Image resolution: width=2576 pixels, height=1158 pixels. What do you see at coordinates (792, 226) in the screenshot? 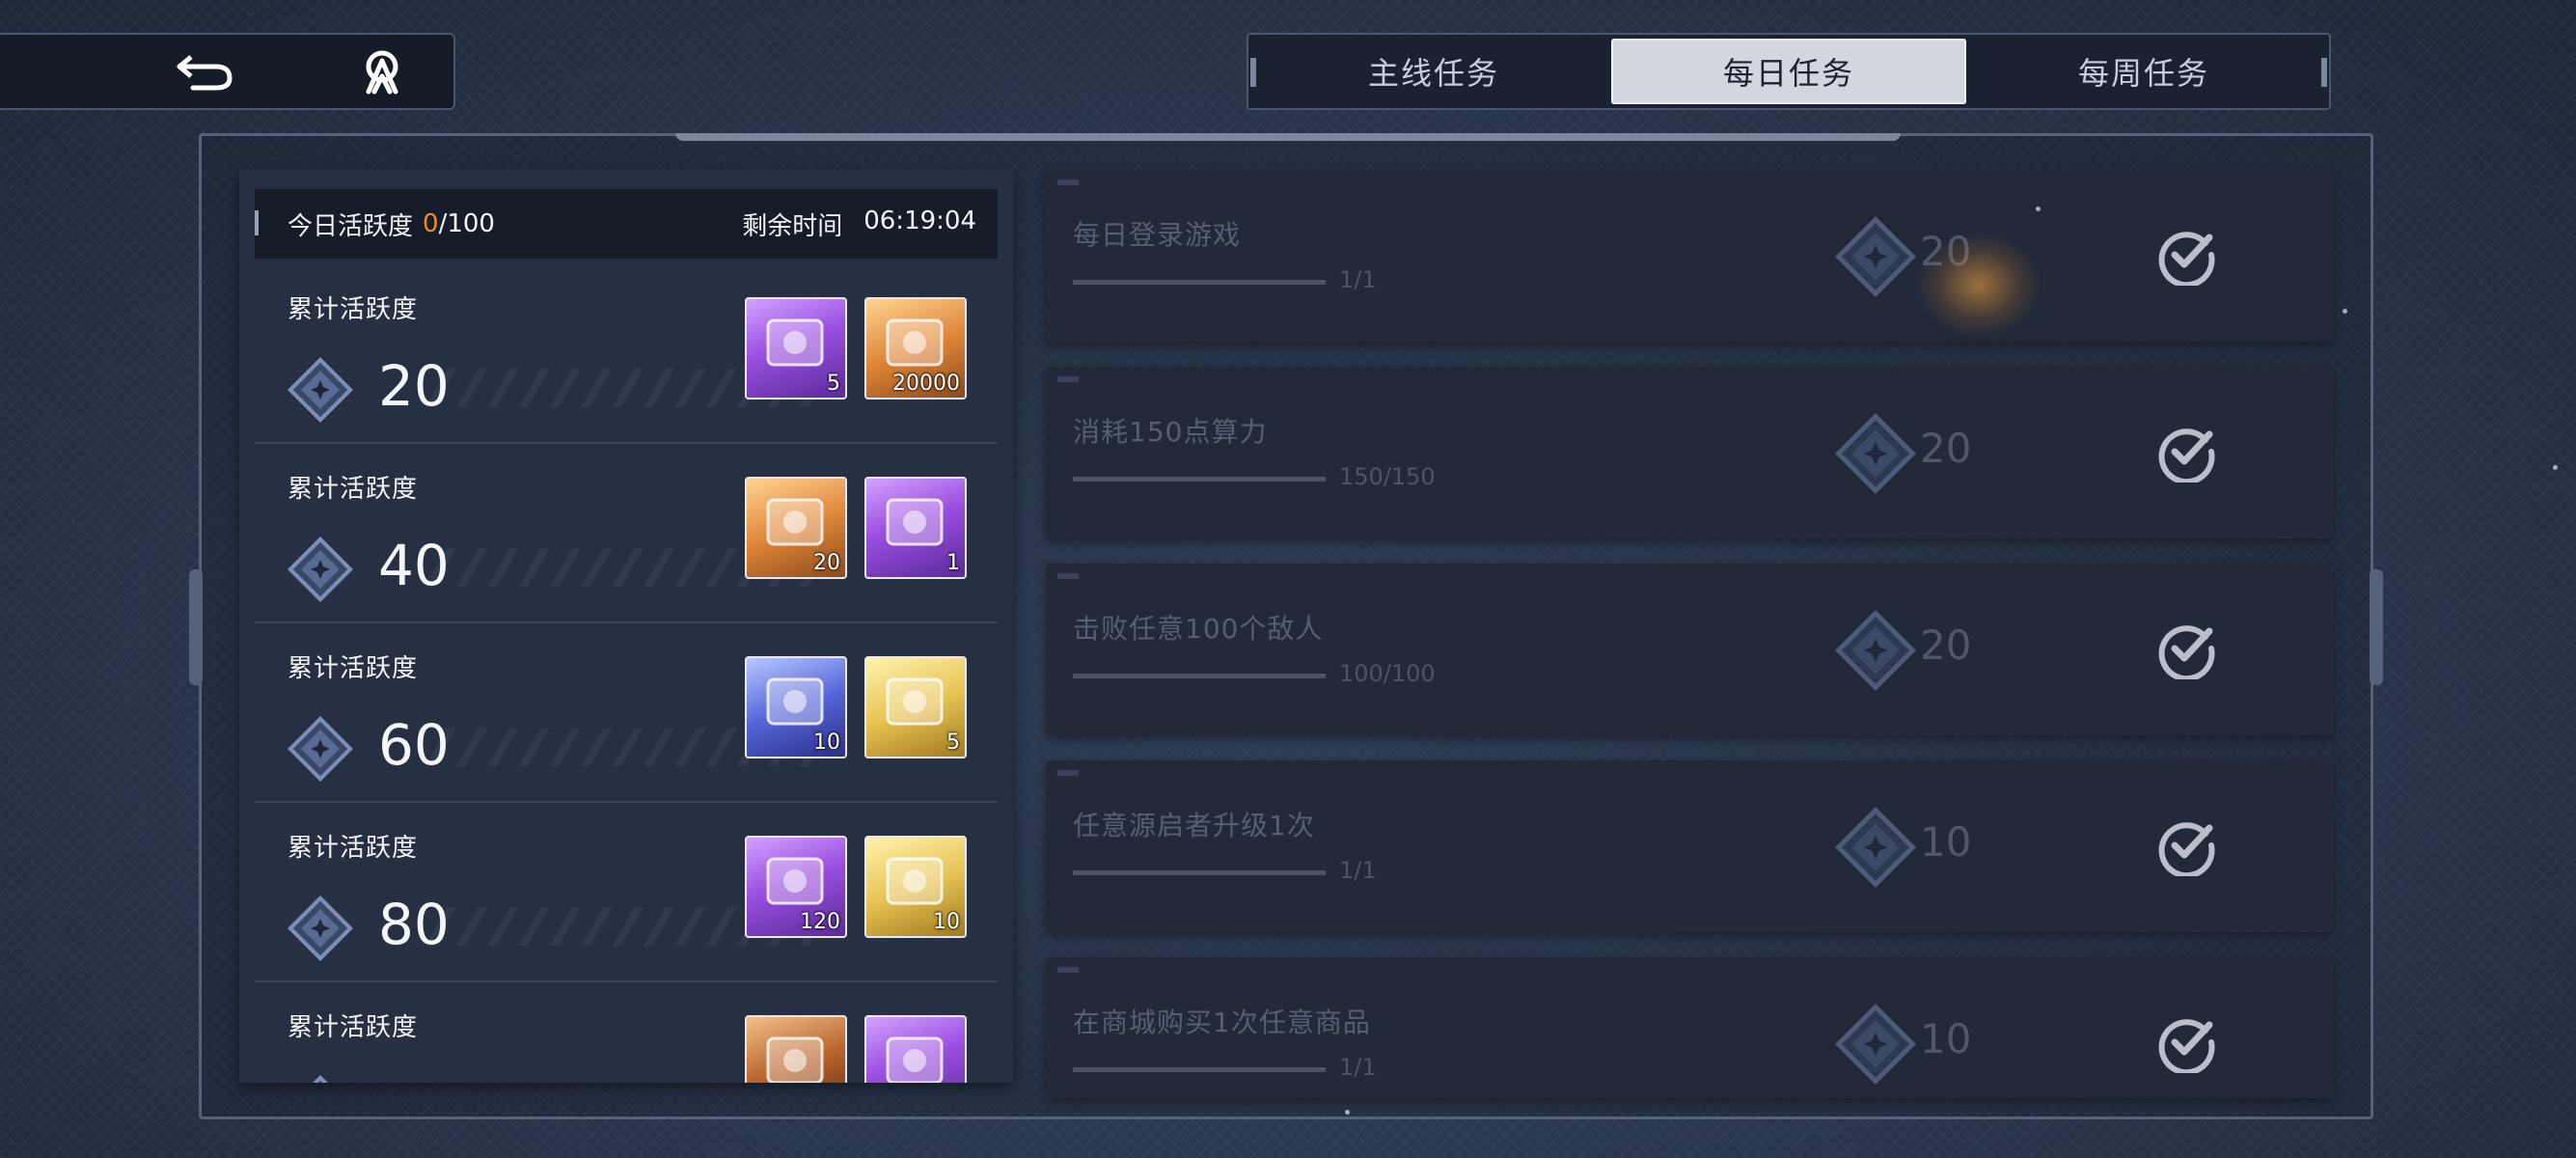
I see `remaining-time-label: 剩余时间` at bounding box center [792, 226].